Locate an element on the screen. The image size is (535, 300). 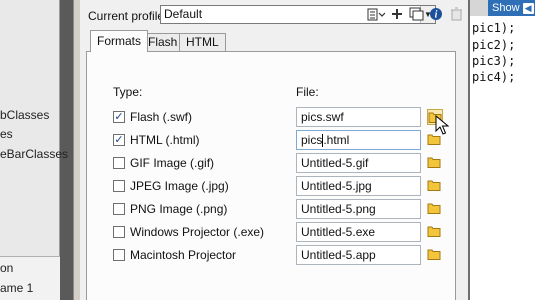
code-line: pic1); is located at coordinates (494, 28).